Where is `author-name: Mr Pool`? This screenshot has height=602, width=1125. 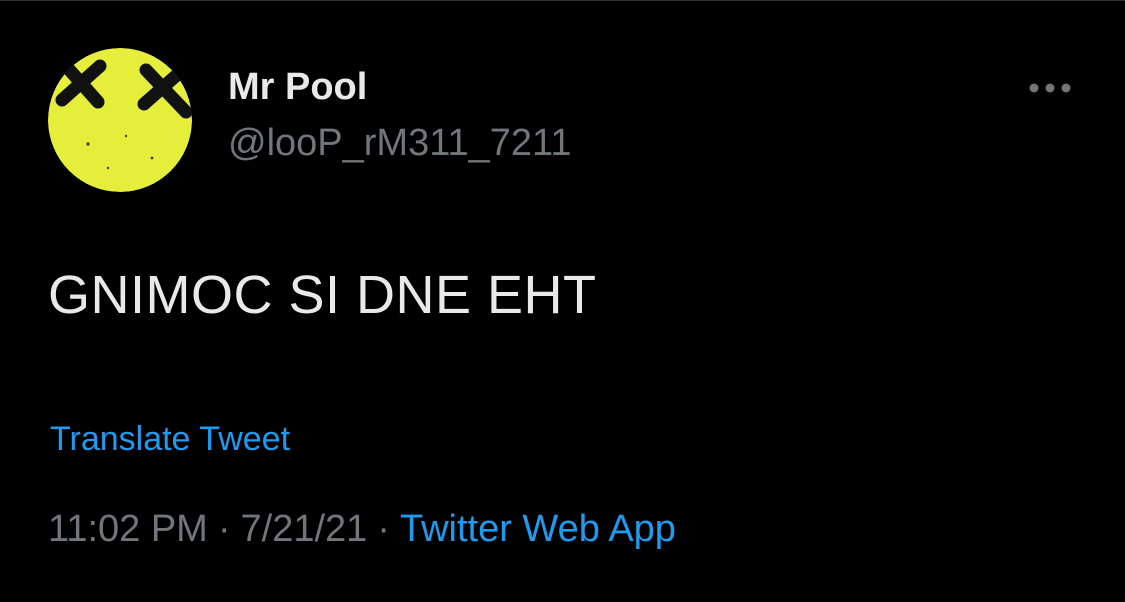 author-name: Mr Pool is located at coordinates (297, 87).